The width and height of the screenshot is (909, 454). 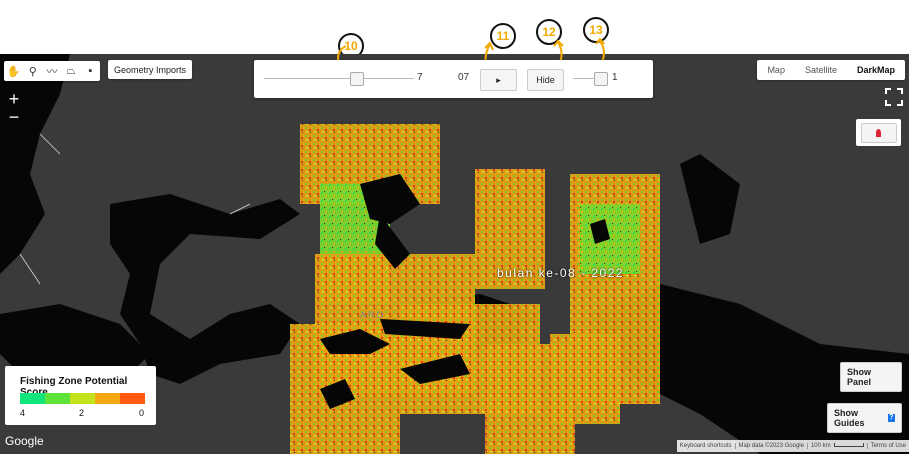 I want to click on show-guides-container: Show Guides?, so click(x=864, y=418).